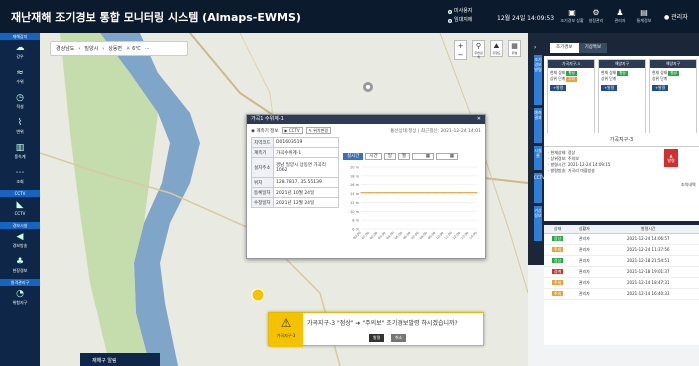 This screenshot has height=366, width=699. Describe the element at coordinates (355, 194) in the screenshot. I see `y-tick-label: 14 m` at that location.